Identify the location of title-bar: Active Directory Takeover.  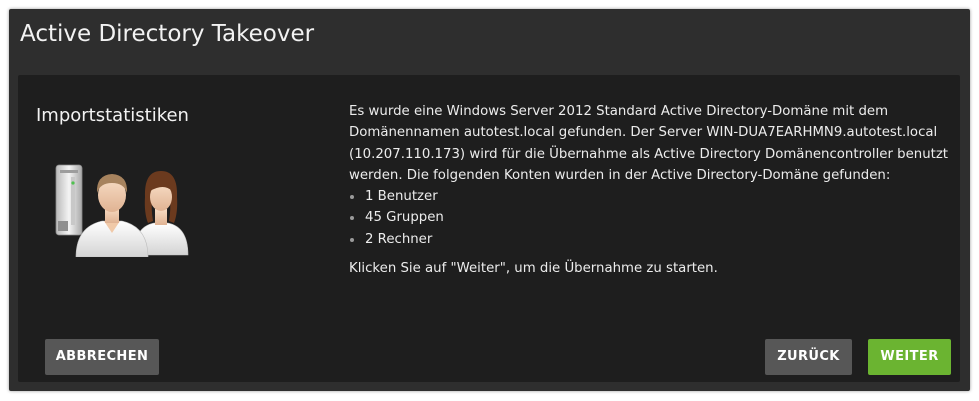
(489, 37).